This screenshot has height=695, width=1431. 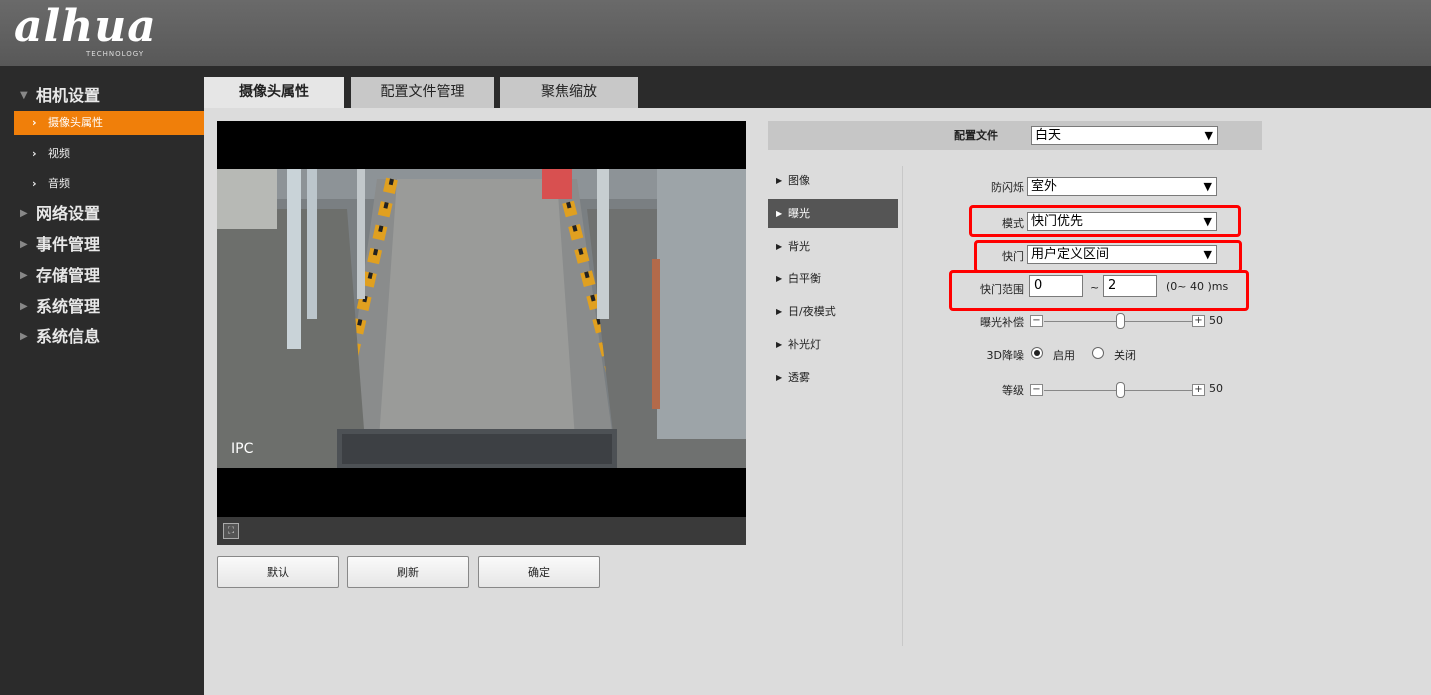 I want to click on dnr-level-value: 50, so click(x=1216, y=388).